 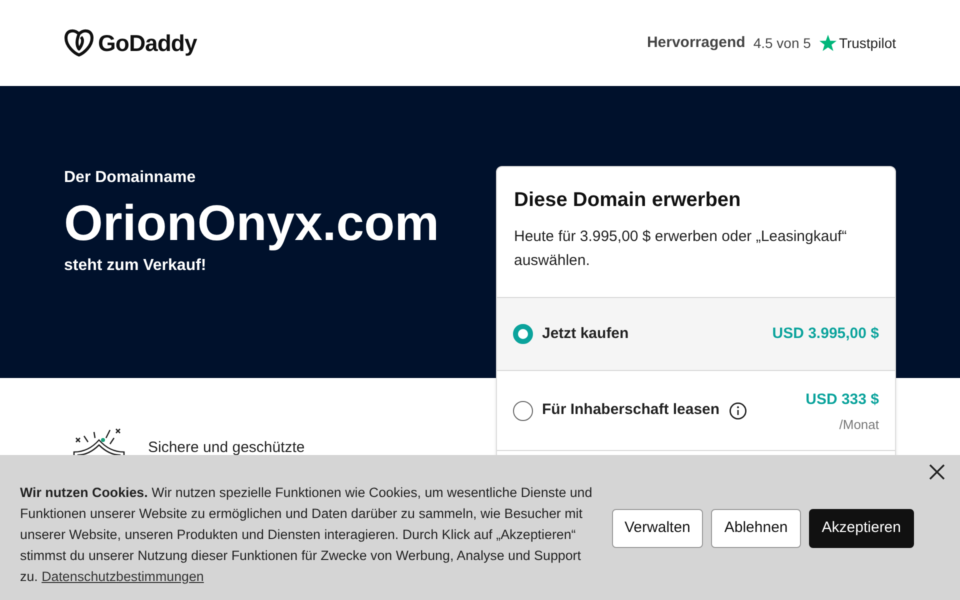 What do you see at coordinates (79, 43) in the screenshot?
I see `logo-icon` at bounding box center [79, 43].